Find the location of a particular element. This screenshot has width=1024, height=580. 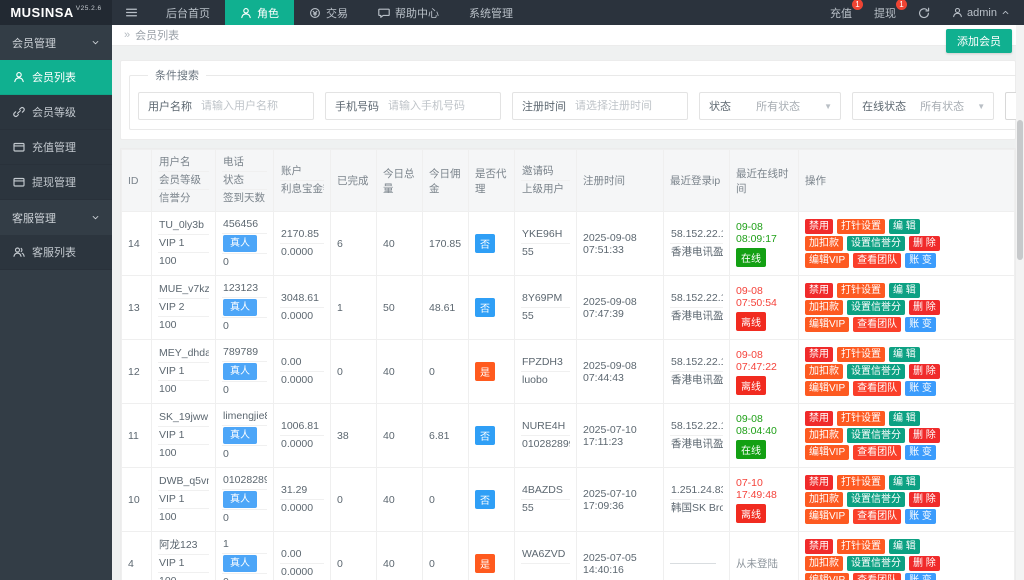

nav-item-link: 交易 is located at coordinates (328, 12).